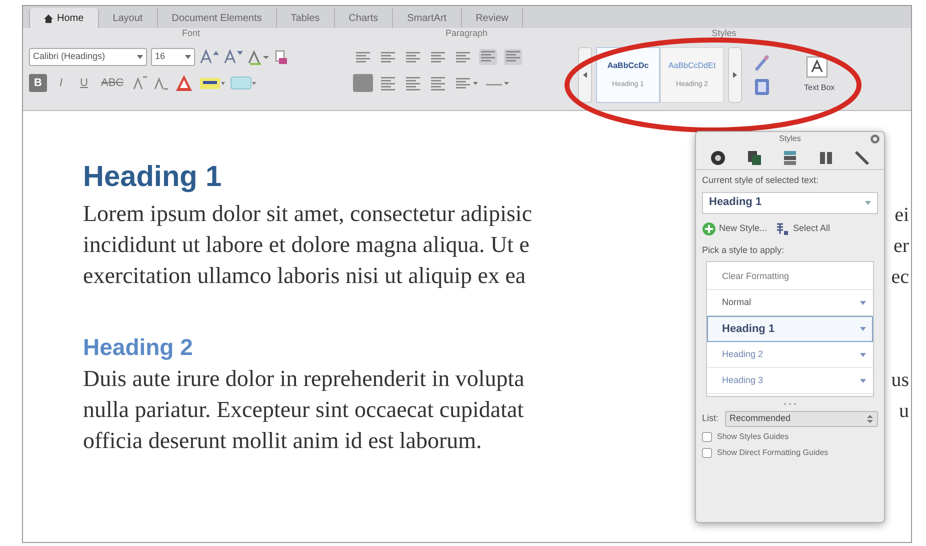 This screenshot has height=546, width=926. I want to click on styles-pane-icon, so click(762, 87).